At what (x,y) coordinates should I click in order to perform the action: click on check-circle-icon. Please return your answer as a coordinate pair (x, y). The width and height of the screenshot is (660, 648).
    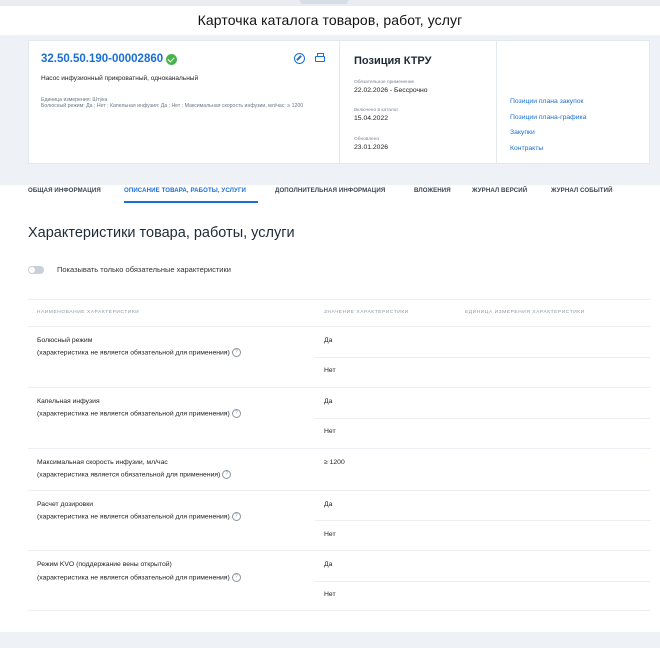
    Looking at the image, I should click on (171, 59).